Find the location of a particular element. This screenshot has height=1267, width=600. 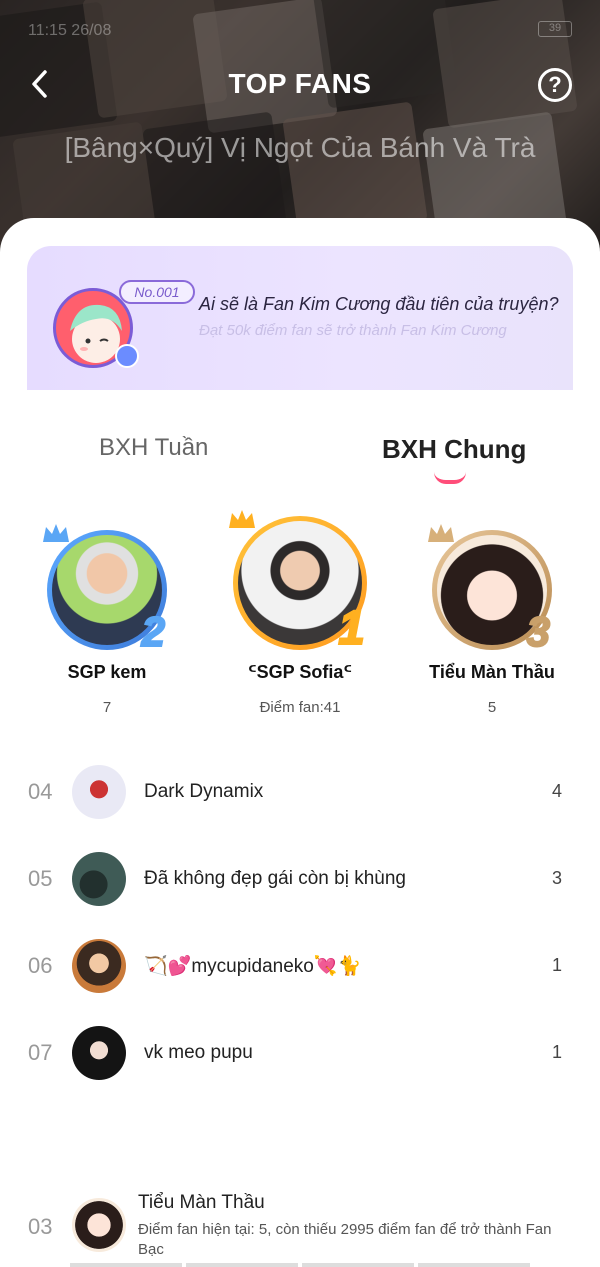

podium-score: 5 is located at coordinates (492, 707).